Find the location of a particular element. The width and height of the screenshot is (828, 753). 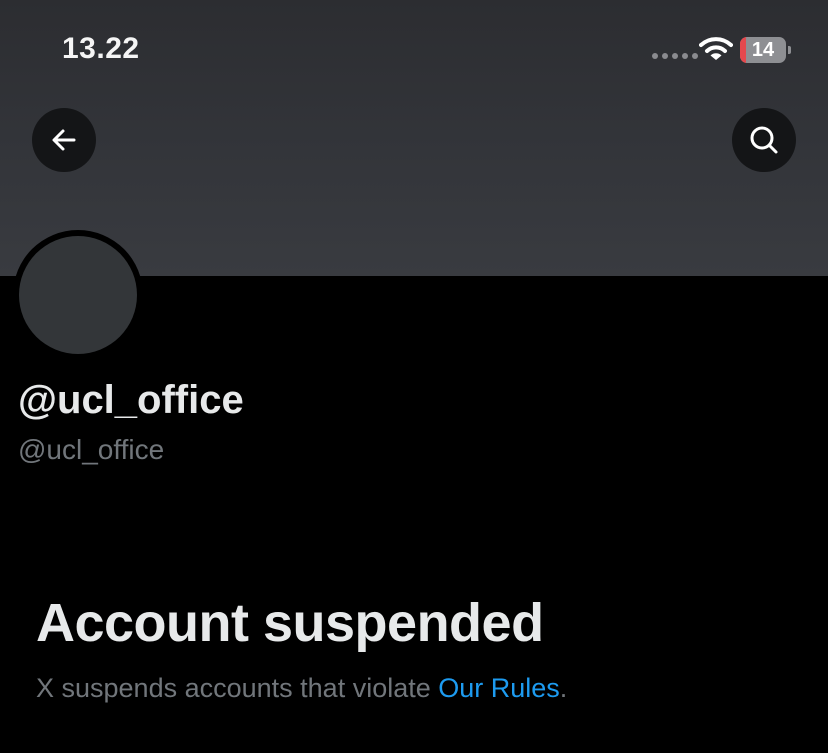

search-icon is located at coordinates (764, 140).